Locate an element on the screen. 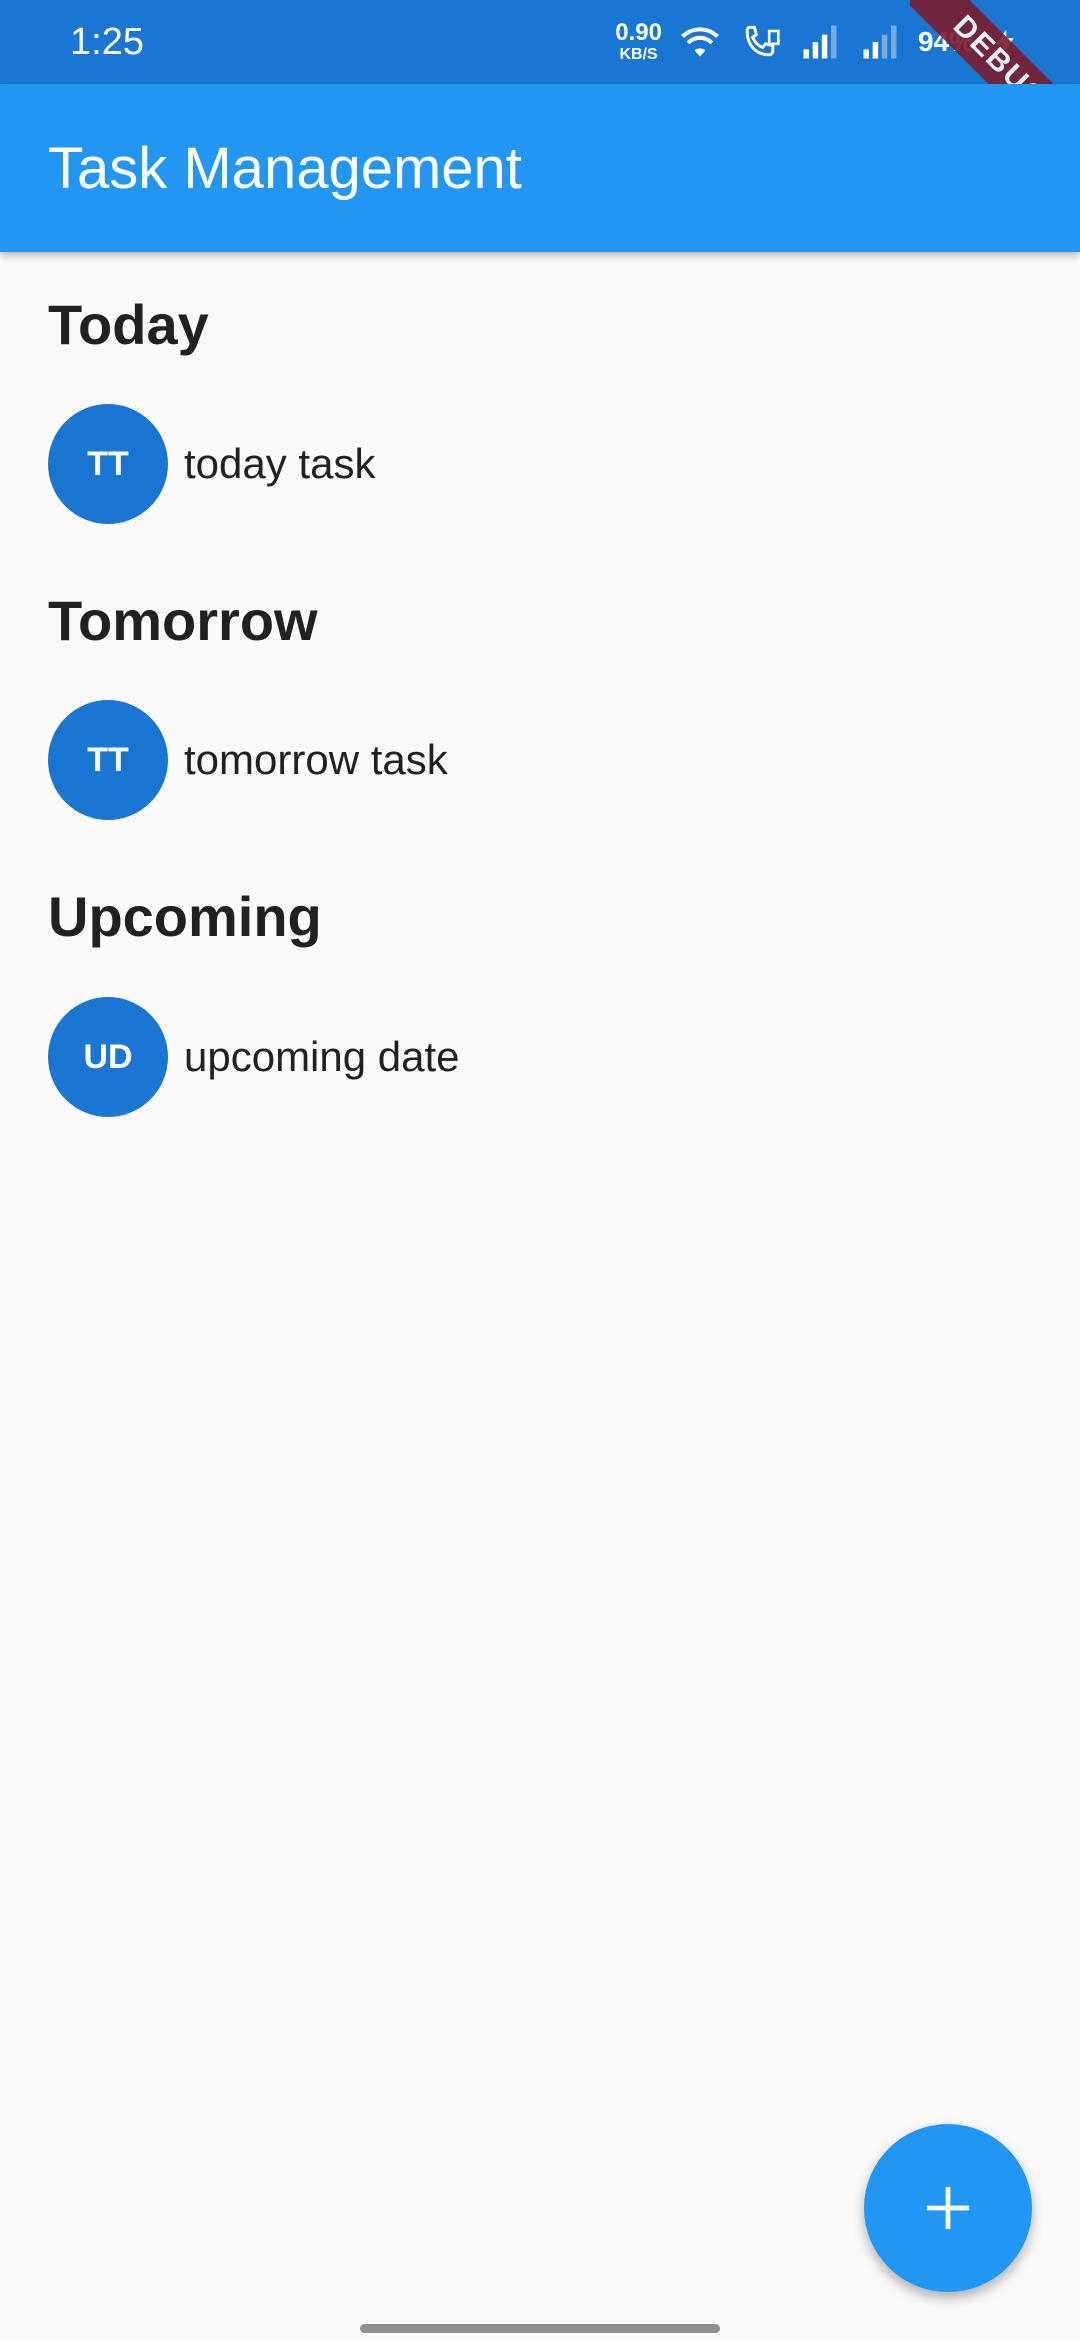 The height and width of the screenshot is (2340, 1080). task-title: tomorrow task is located at coordinates (316, 759).